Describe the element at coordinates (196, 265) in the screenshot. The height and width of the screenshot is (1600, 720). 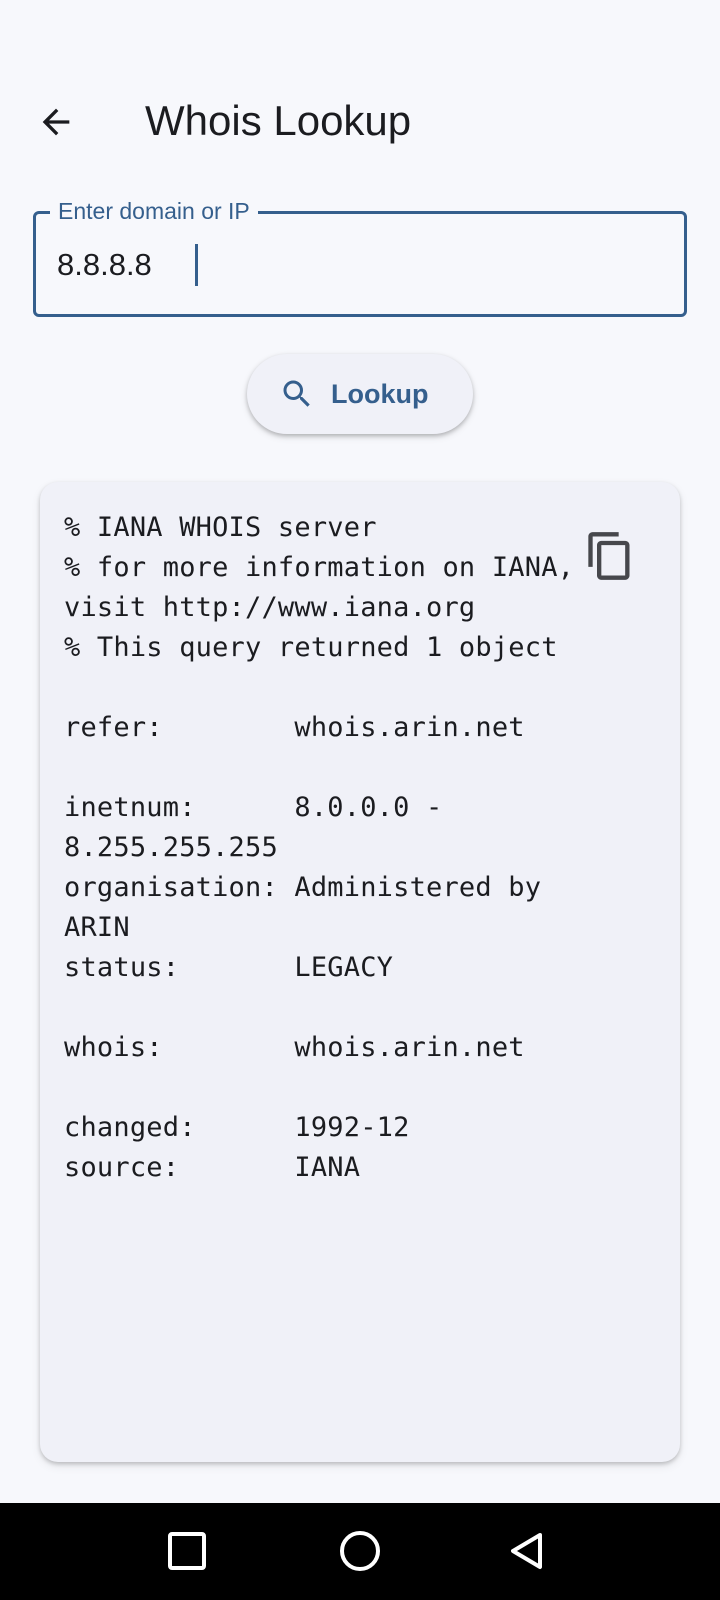
I see `text-cursor` at that location.